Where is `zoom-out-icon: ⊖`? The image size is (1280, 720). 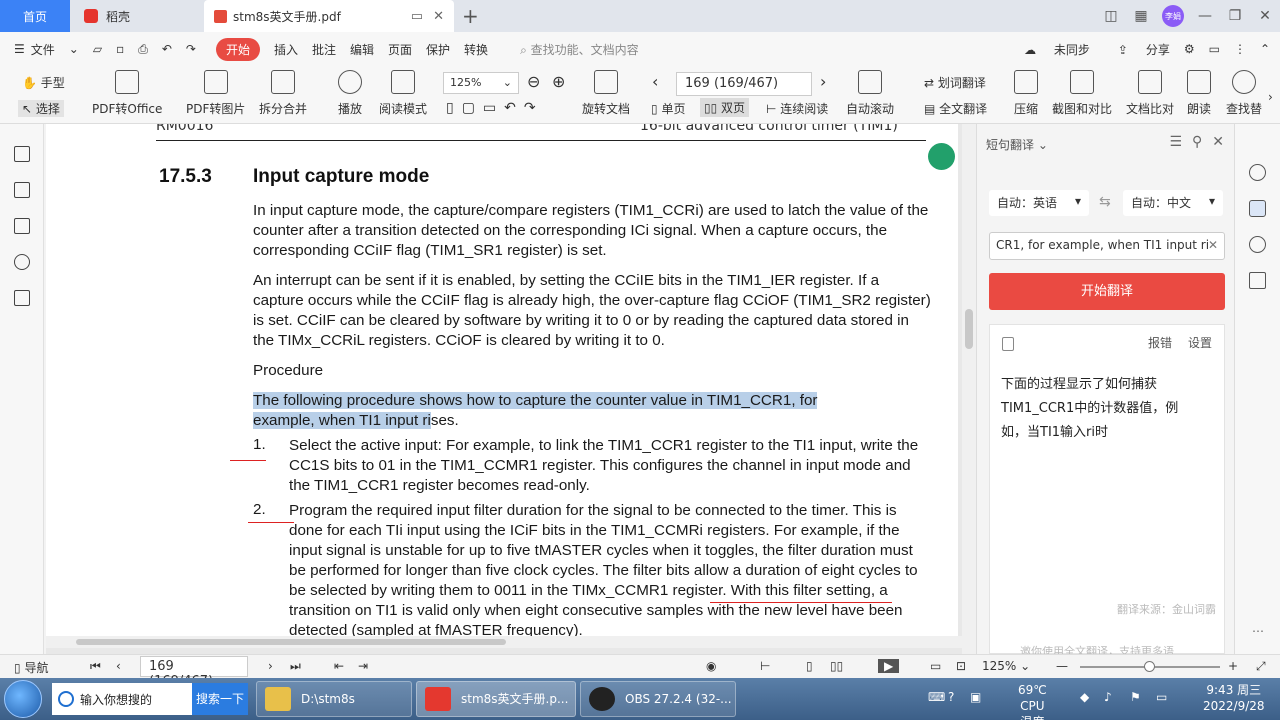 zoom-out-icon: ⊖ is located at coordinates (533, 81).